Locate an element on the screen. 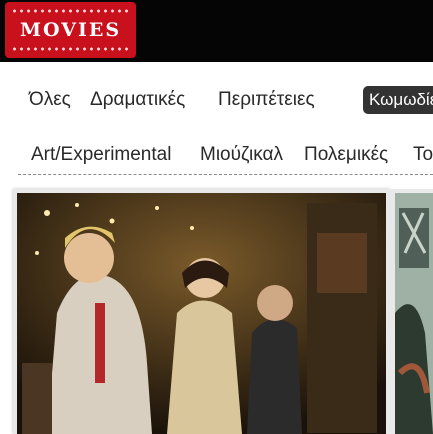 This screenshot has height=434, width=433. filter-adventure: Περιπέτειες is located at coordinates (266, 100).